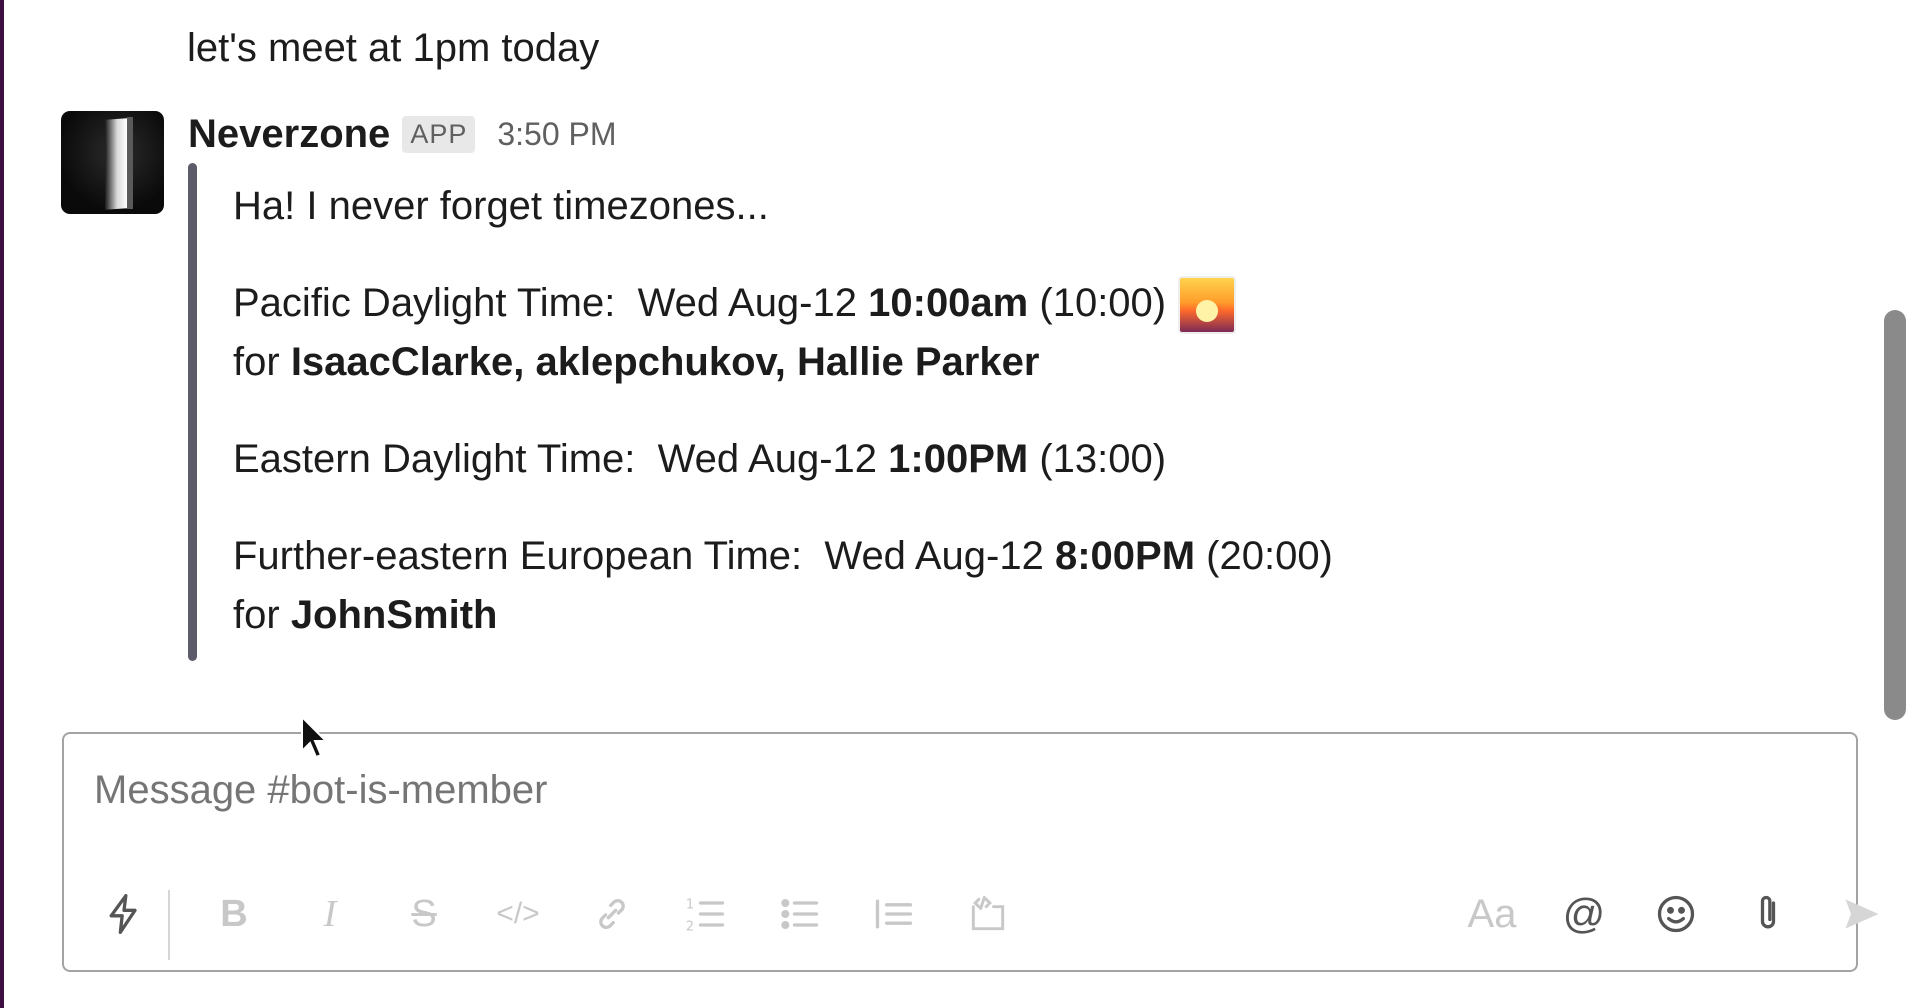  What do you see at coordinates (2, 504) in the screenshot?
I see `sidebar-edge` at bounding box center [2, 504].